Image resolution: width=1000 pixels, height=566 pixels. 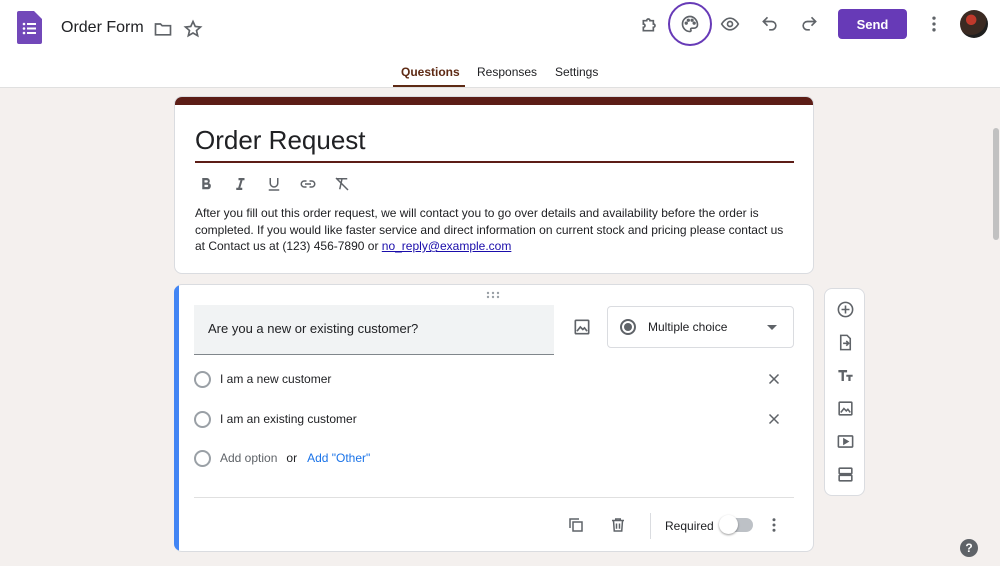 I want to click on bold-icon, so click(x=206, y=184).